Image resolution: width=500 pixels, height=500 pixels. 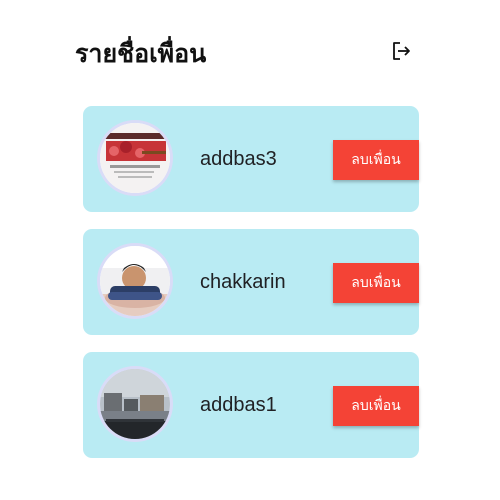 What do you see at coordinates (238, 405) in the screenshot?
I see `friend-name: addbas1` at bounding box center [238, 405].